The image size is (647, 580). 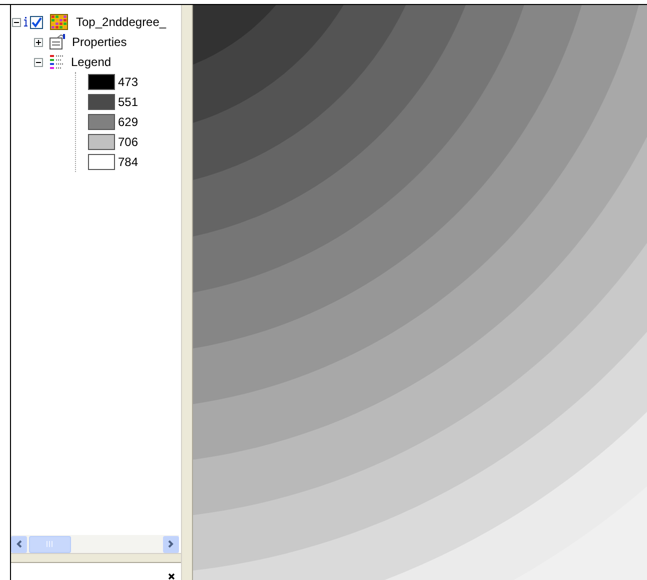 I want to click on layer-name: Top_2nddegree_, so click(x=121, y=22).